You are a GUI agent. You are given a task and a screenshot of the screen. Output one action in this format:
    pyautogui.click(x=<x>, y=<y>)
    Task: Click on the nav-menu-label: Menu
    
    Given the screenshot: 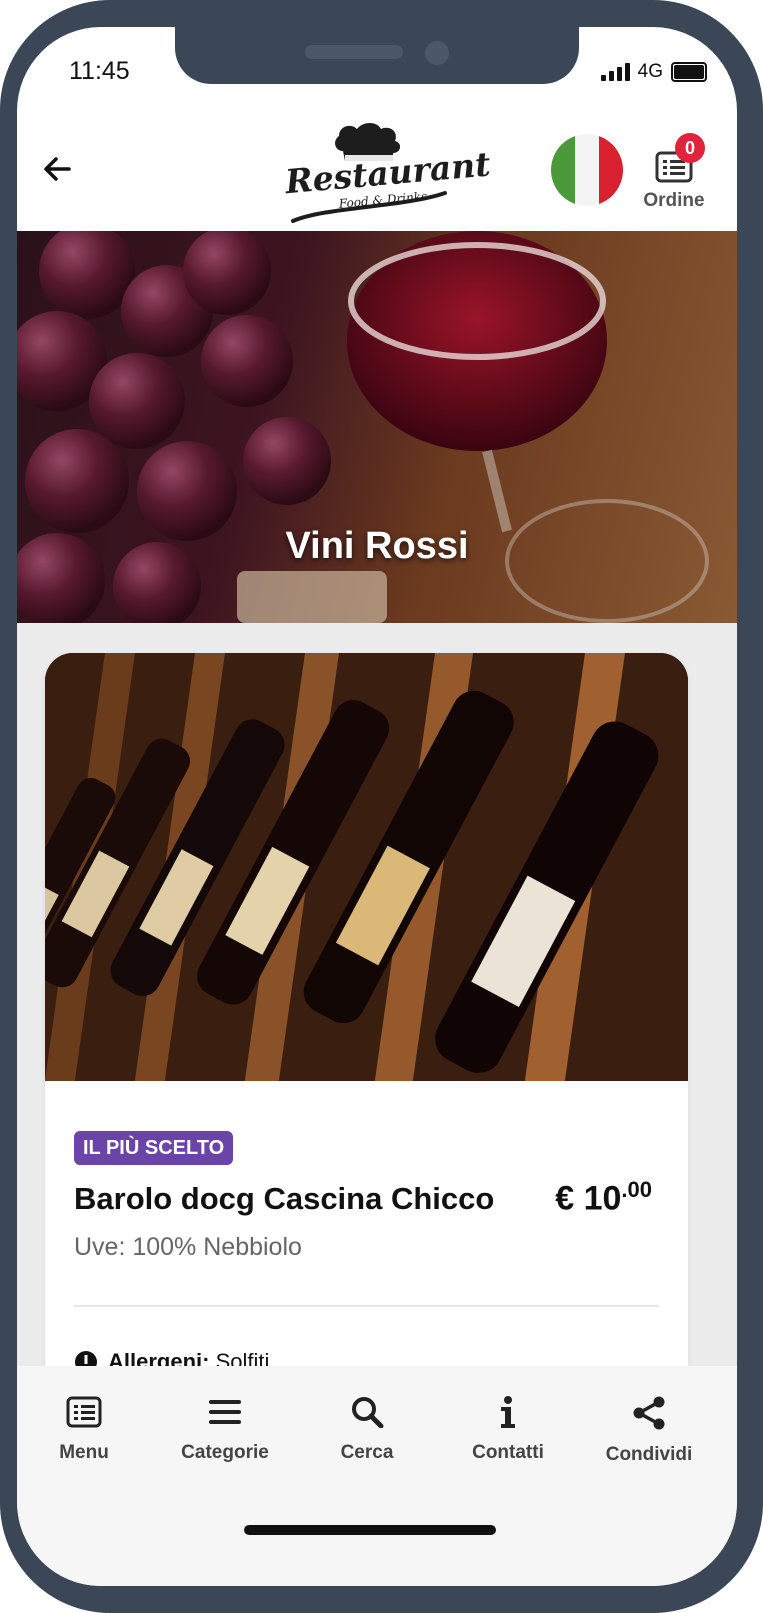 What is the action you would take?
    pyautogui.click(x=84, y=1452)
    